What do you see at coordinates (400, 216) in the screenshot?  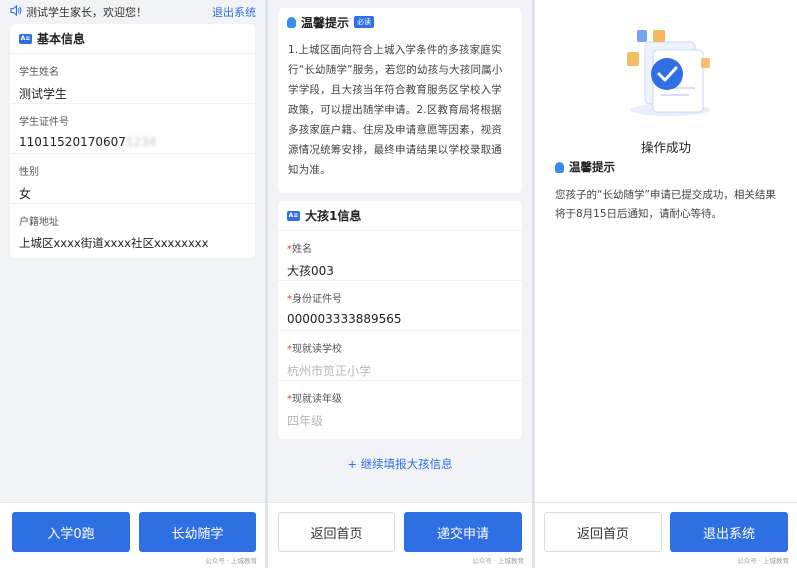 I see `card-title: A≡ 大孩1信息` at bounding box center [400, 216].